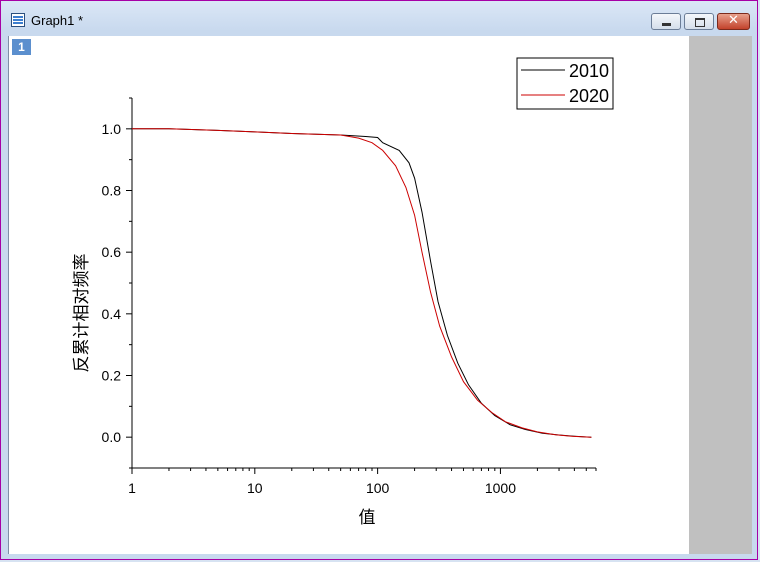 The image size is (760, 562). I want to click on close-button: ✕, so click(733, 21).